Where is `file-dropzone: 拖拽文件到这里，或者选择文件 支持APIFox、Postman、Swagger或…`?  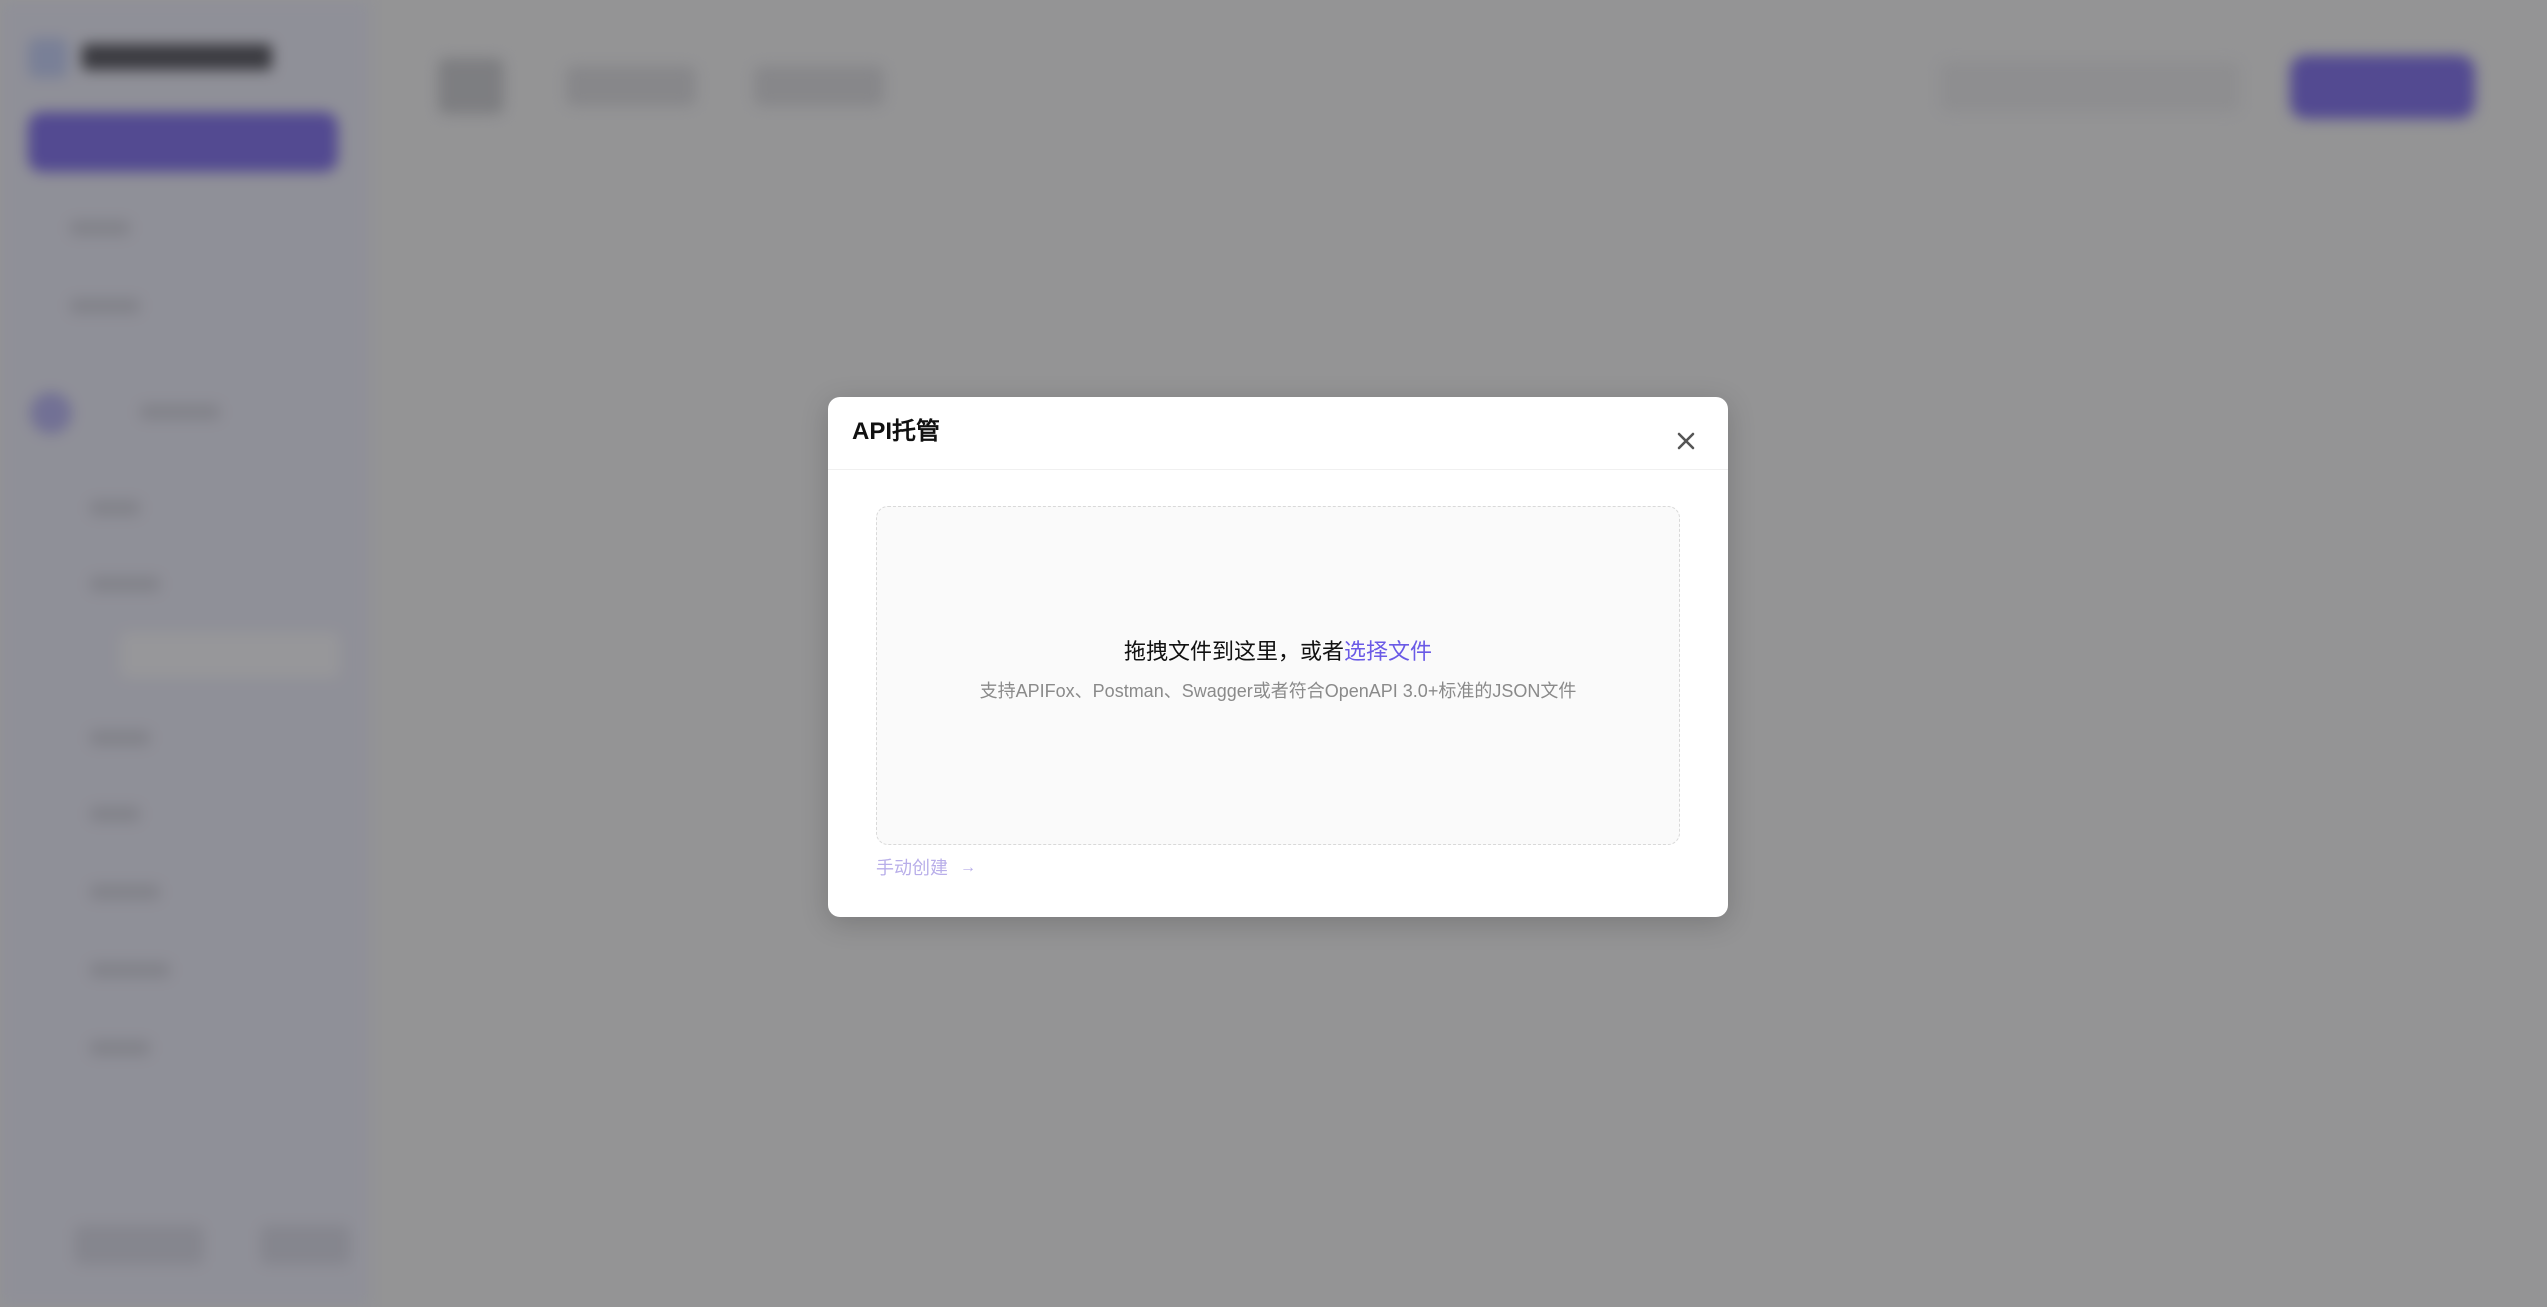 file-dropzone: 拖拽文件到这里，或者选择文件 支持APIFox、Postman、Swagger或… is located at coordinates (1278, 675).